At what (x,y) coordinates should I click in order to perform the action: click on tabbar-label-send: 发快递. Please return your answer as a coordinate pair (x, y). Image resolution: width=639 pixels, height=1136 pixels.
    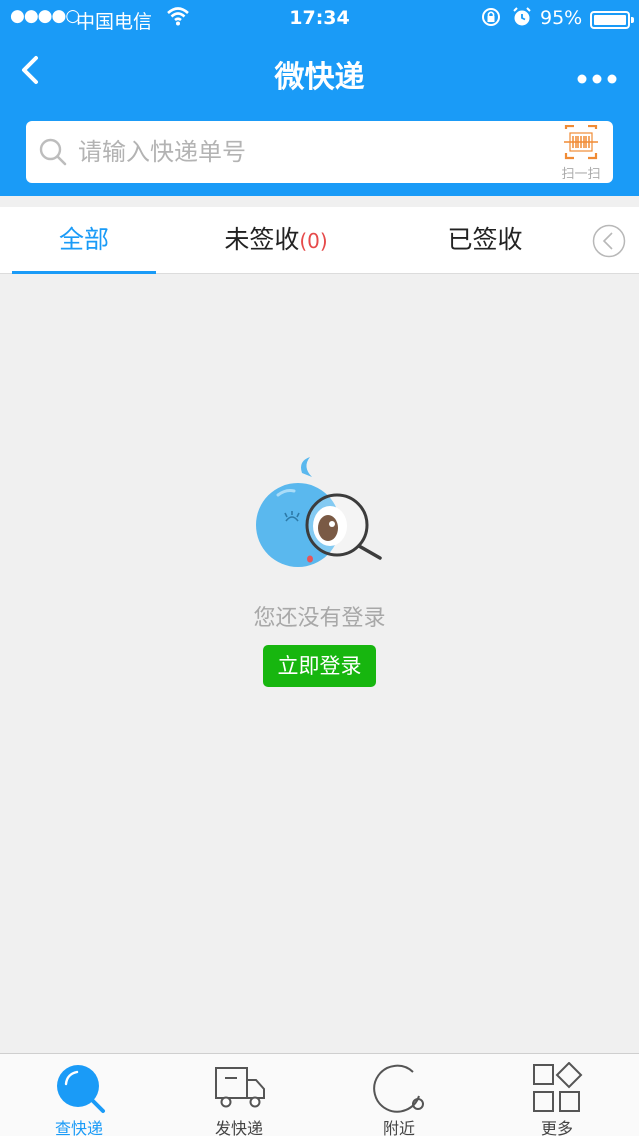
    Looking at the image, I should click on (238, 1127).